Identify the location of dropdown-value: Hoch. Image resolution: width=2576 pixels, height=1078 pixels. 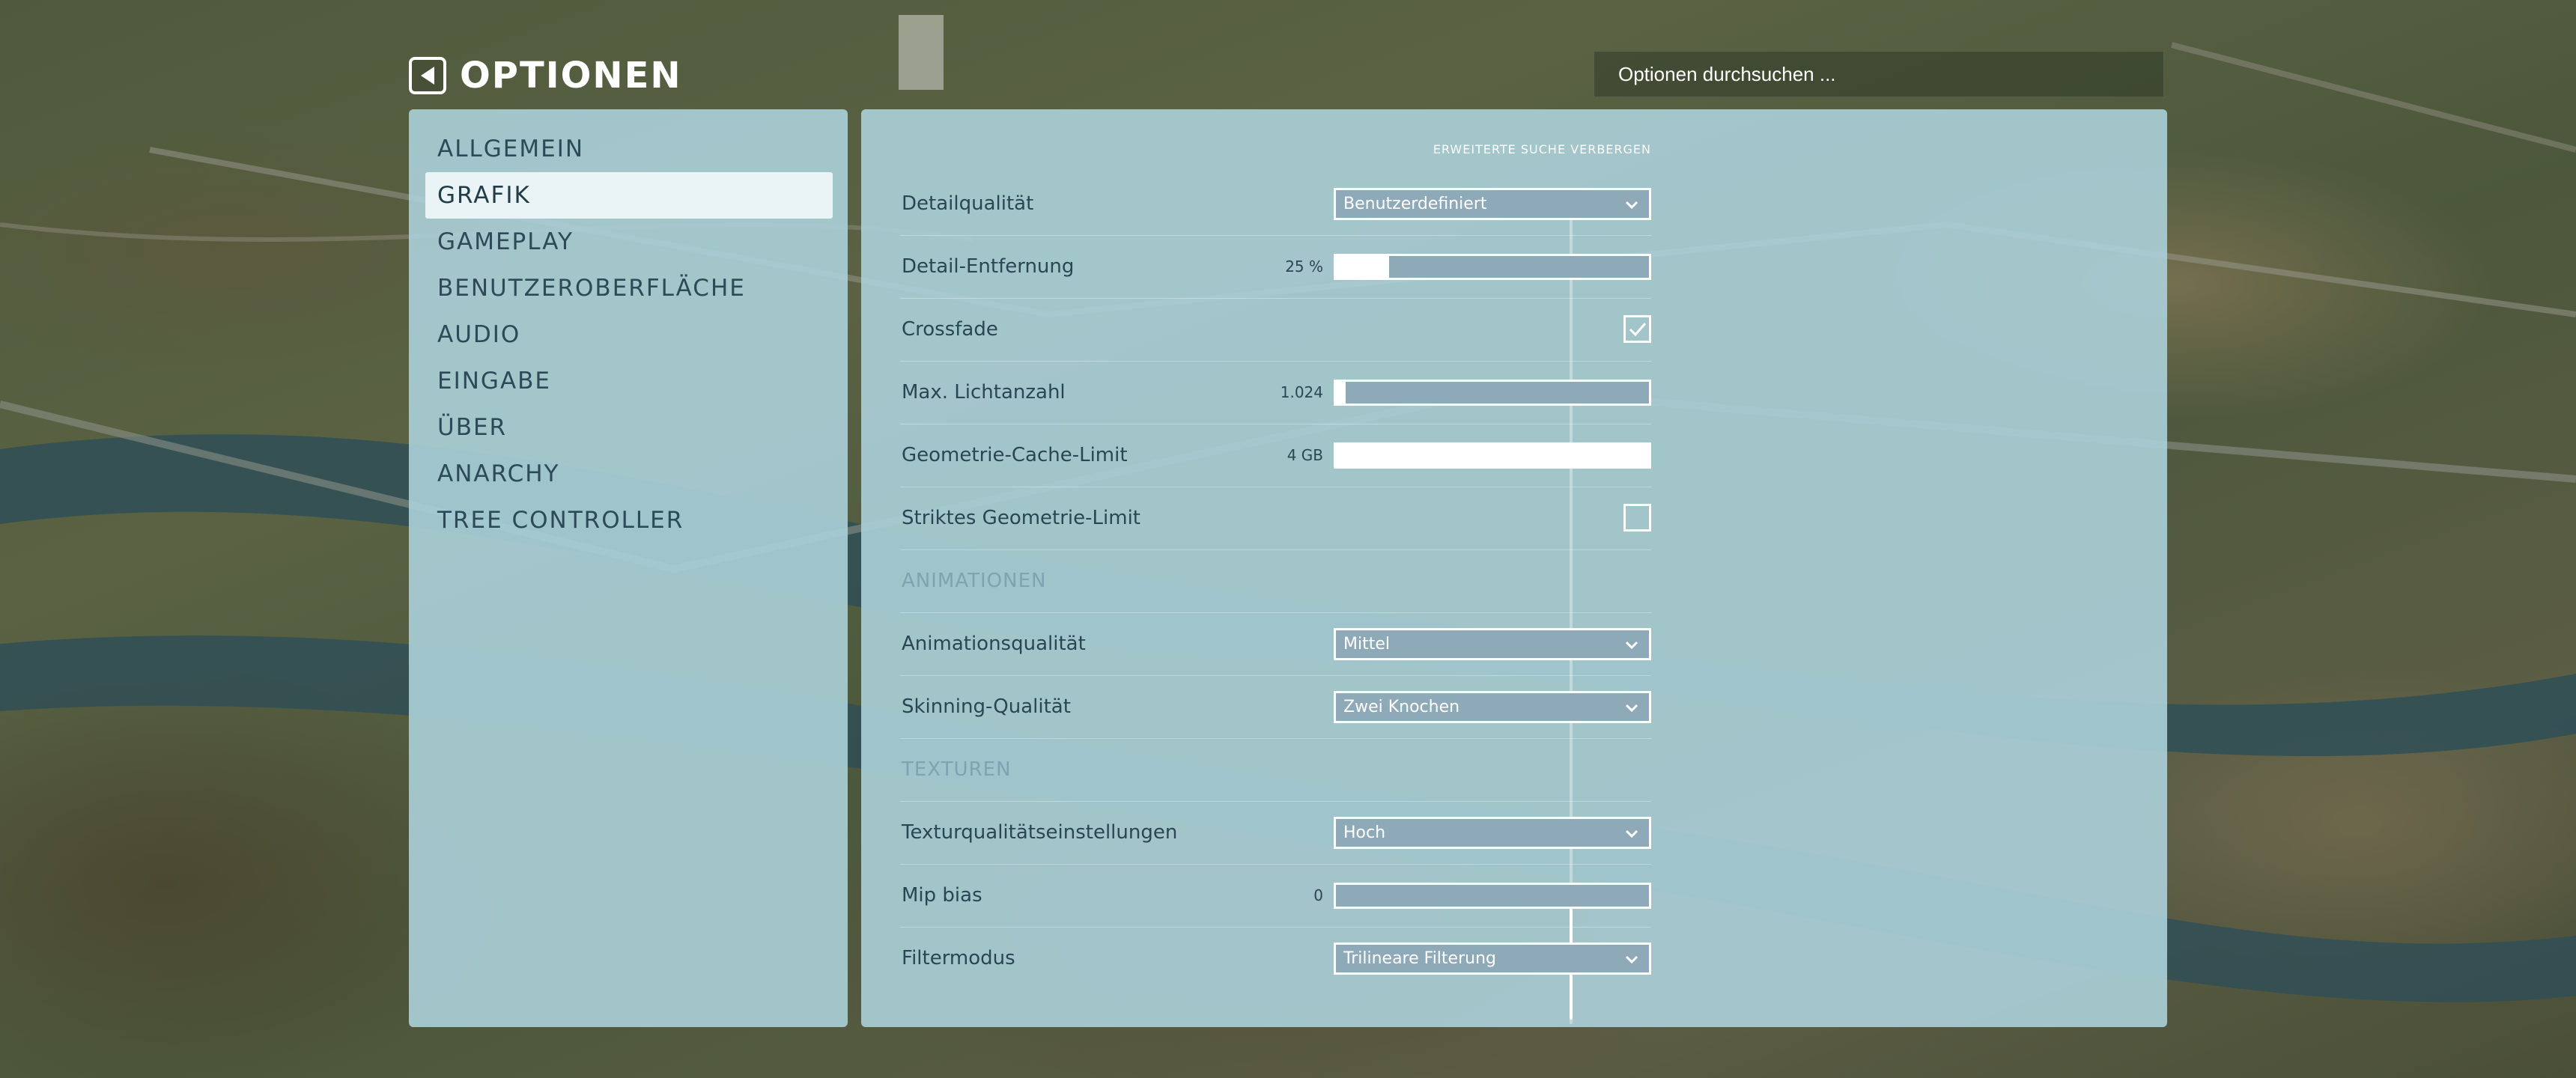
(1364, 832).